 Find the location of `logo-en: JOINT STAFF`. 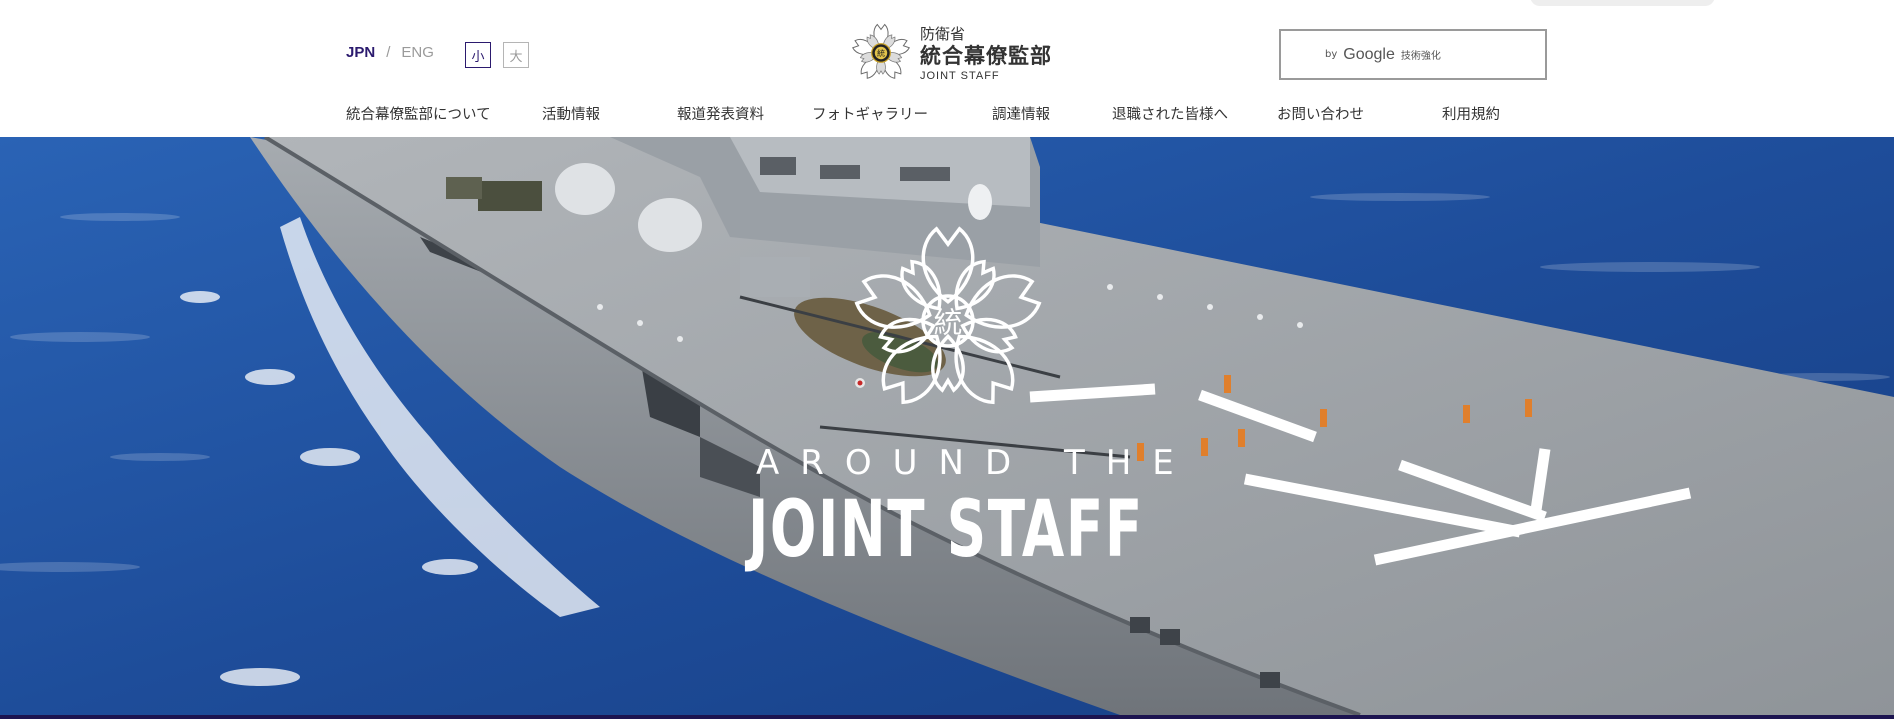

logo-en: JOINT STAFF is located at coordinates (960, 75).